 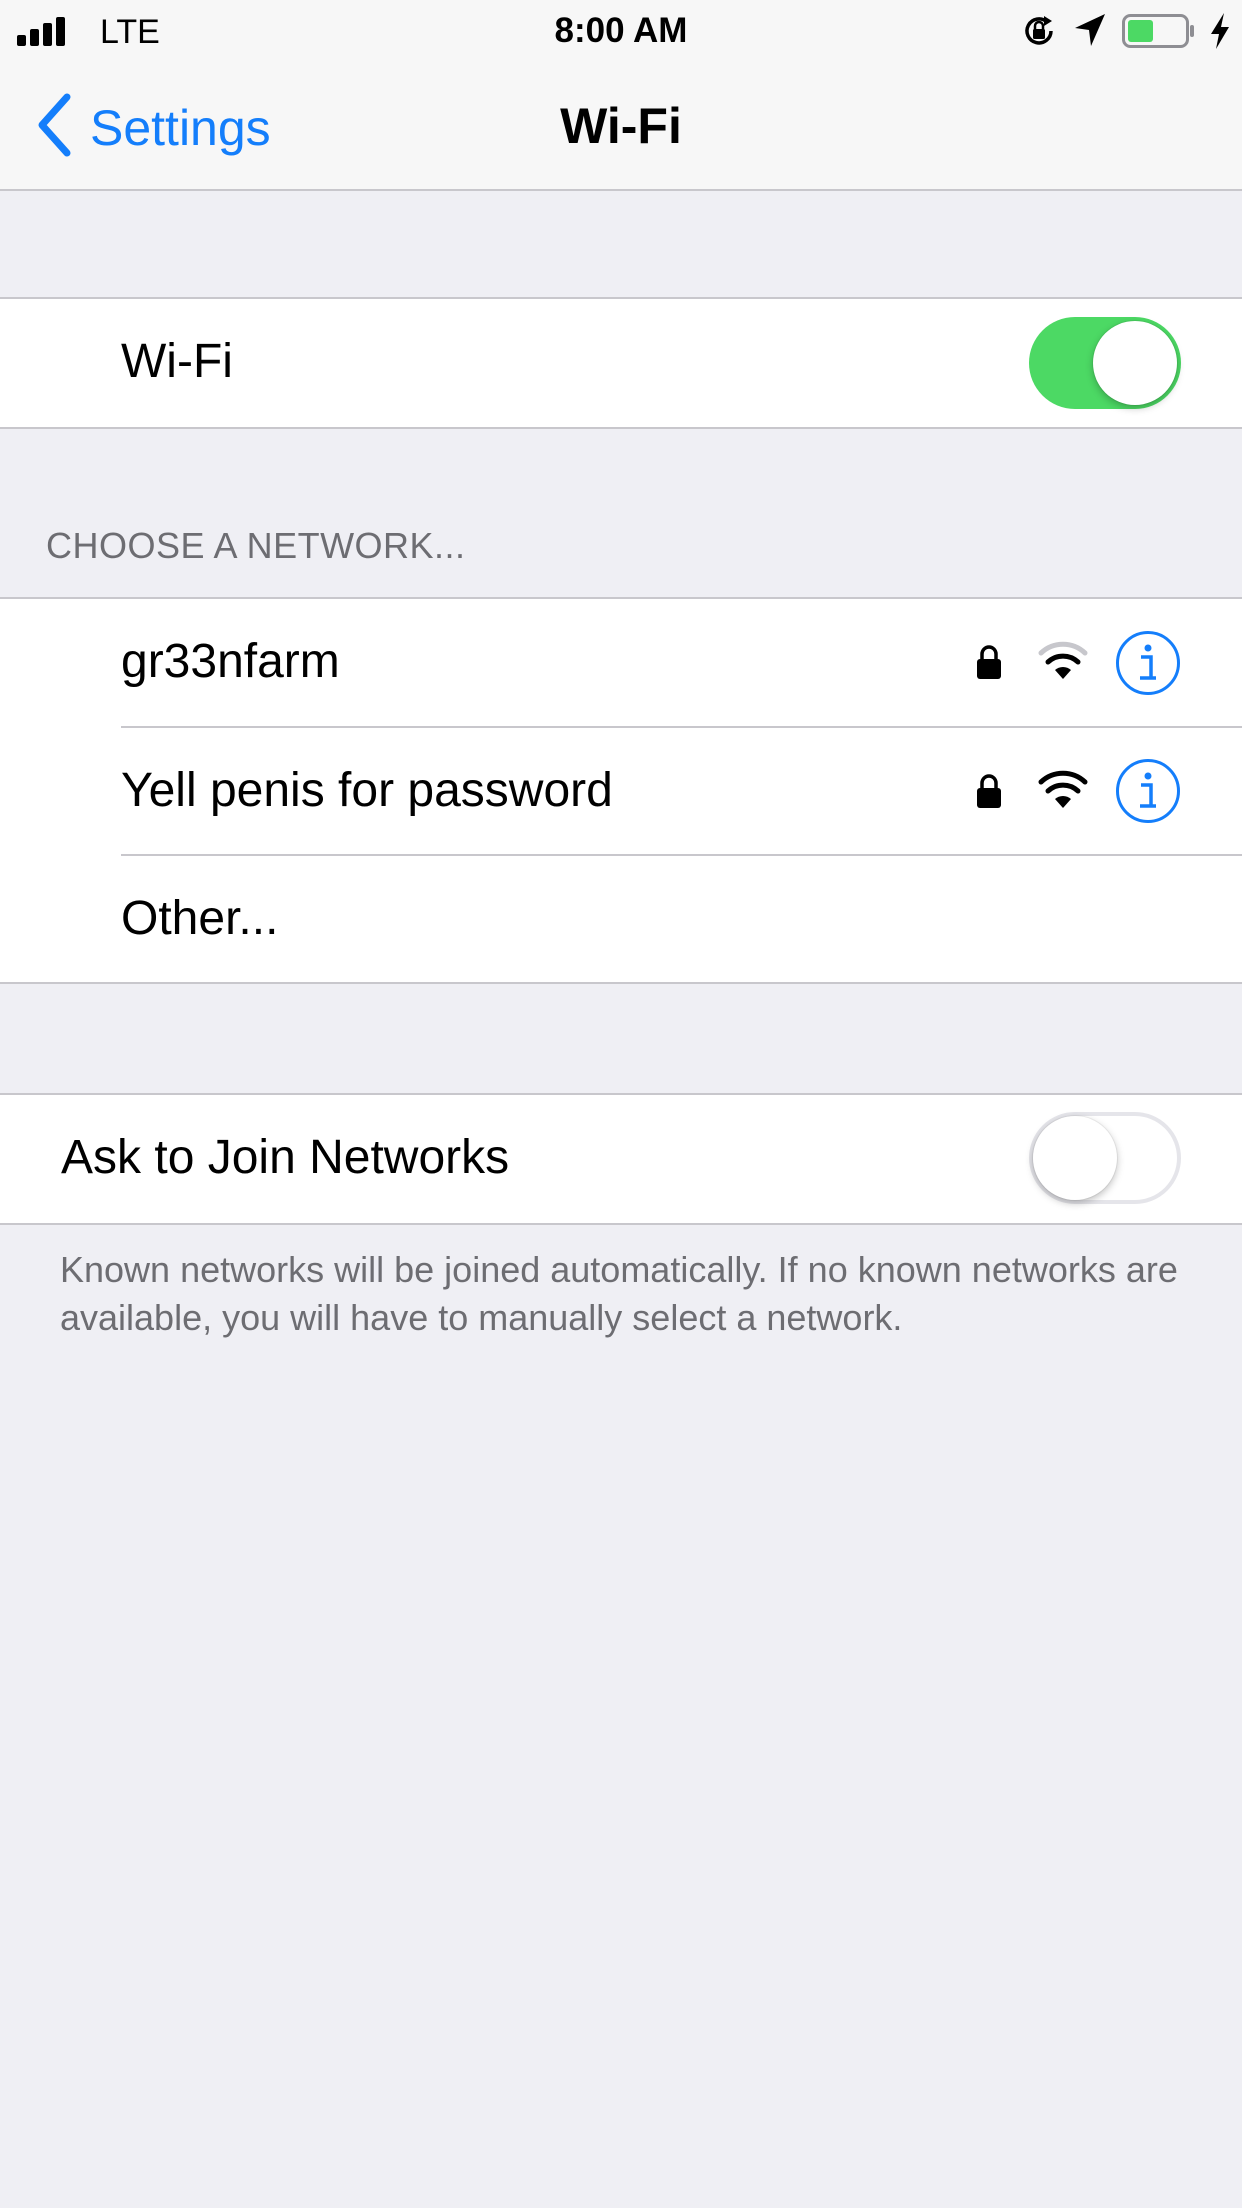 I want to click on wifi-toggle-switch, so click(x=1105, y=363).